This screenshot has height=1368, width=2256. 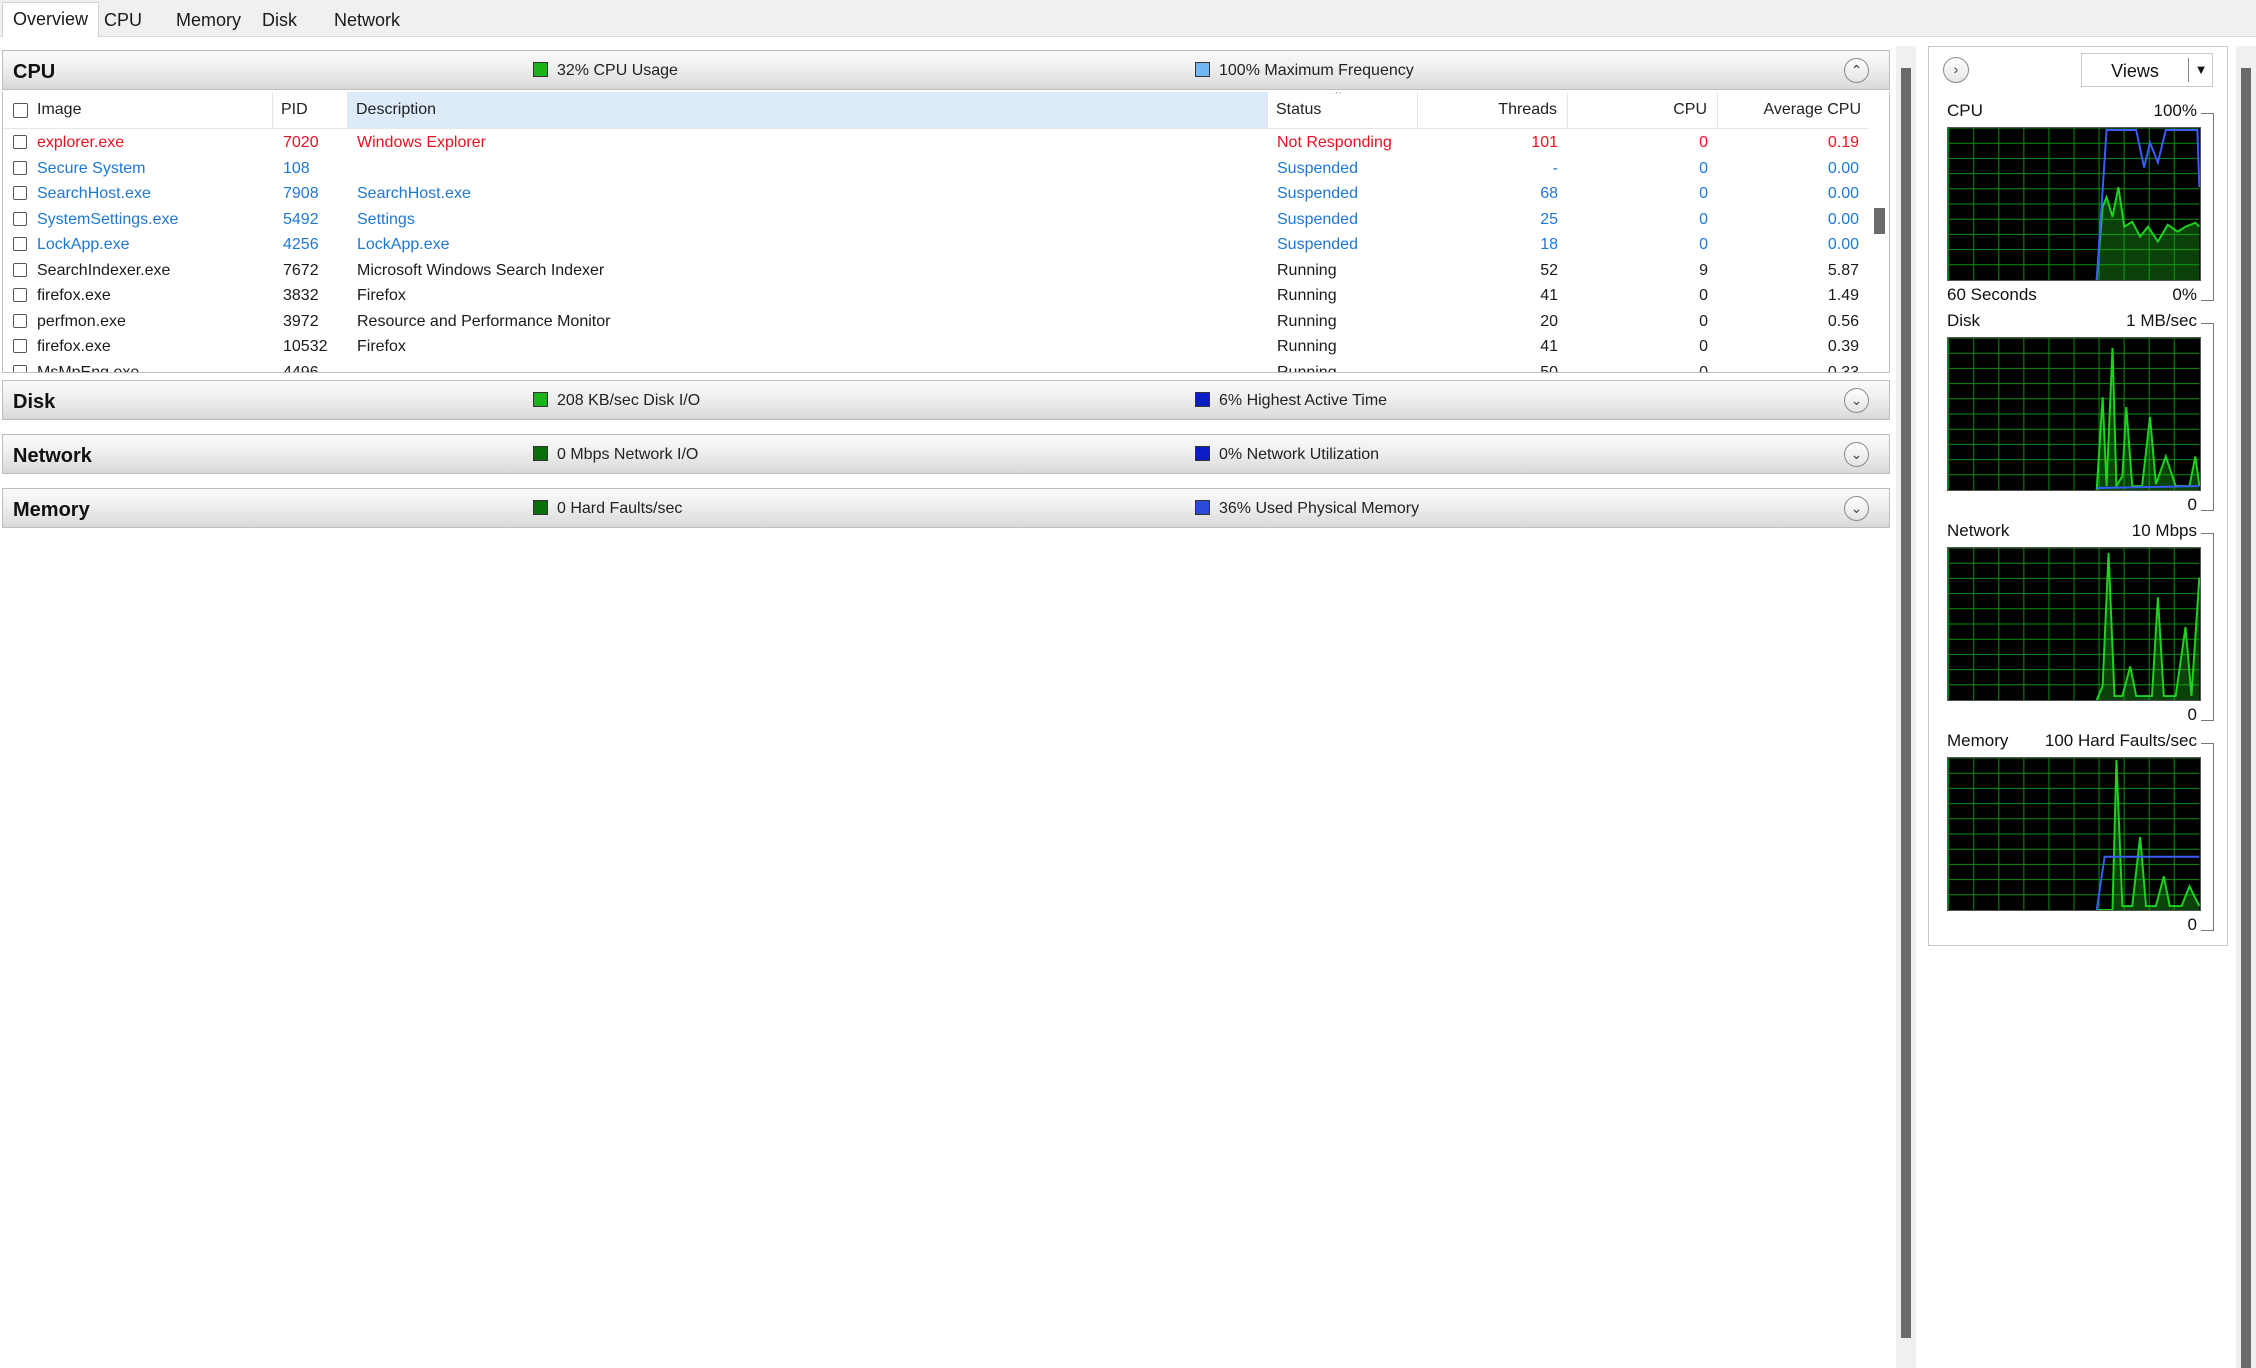 I want to click on network-io-indicator: 0 Mbps Network I/O, so click(x=615, y=455).